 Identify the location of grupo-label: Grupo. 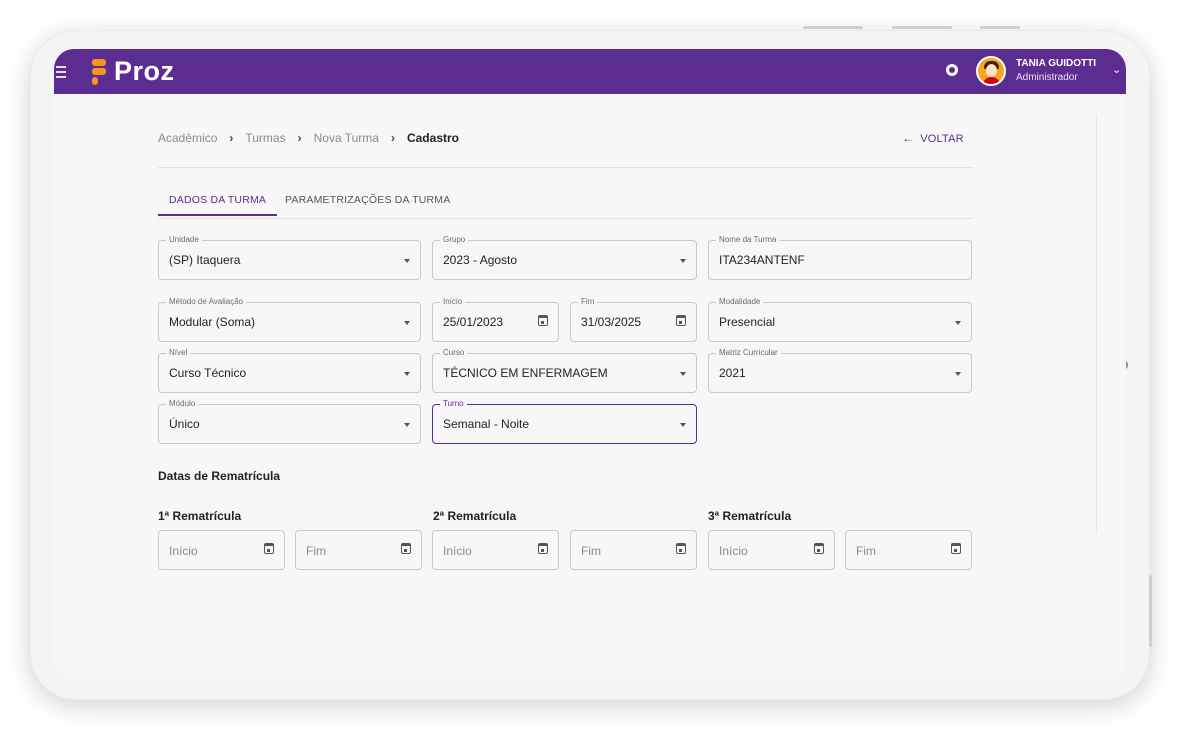
(454, 240).